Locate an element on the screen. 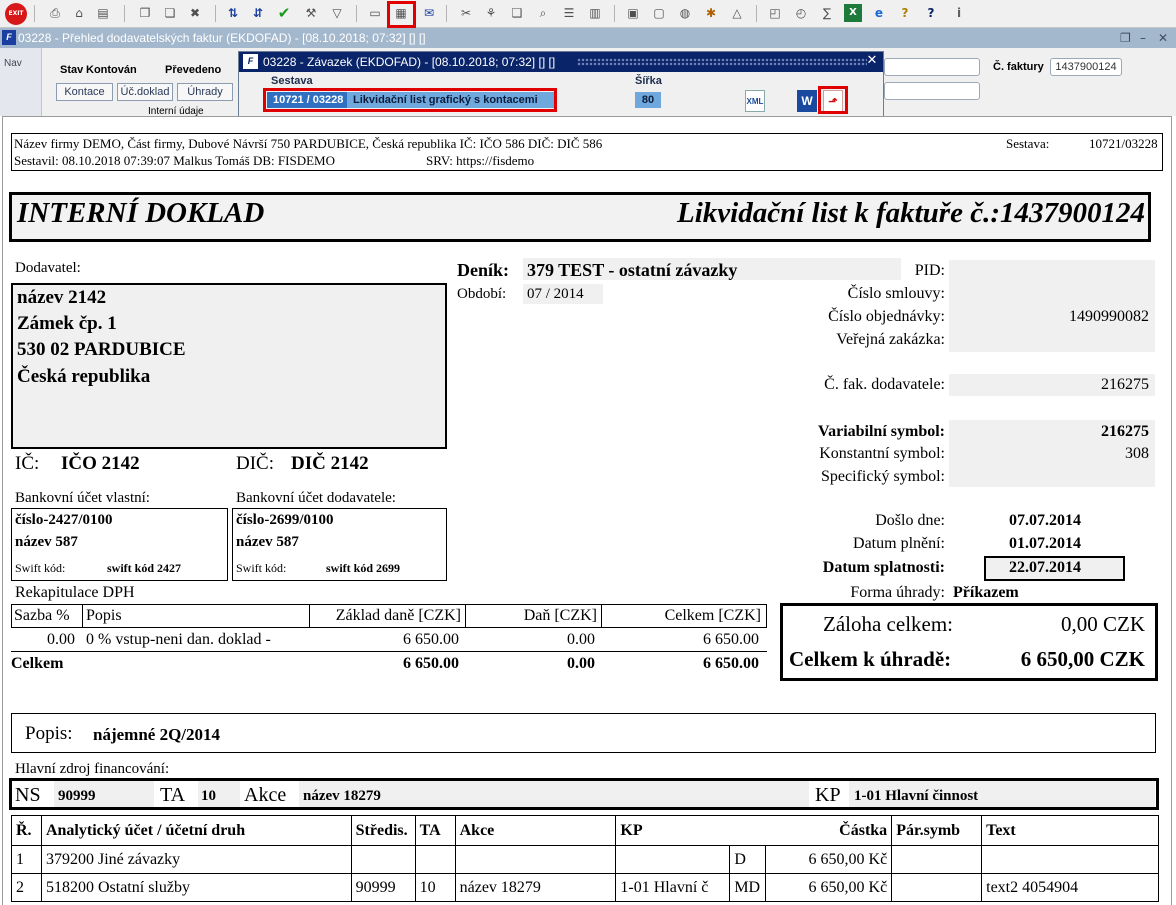 The image size is (1176, 905). paste-icon: ❏ is located at coordinates (170, 13).